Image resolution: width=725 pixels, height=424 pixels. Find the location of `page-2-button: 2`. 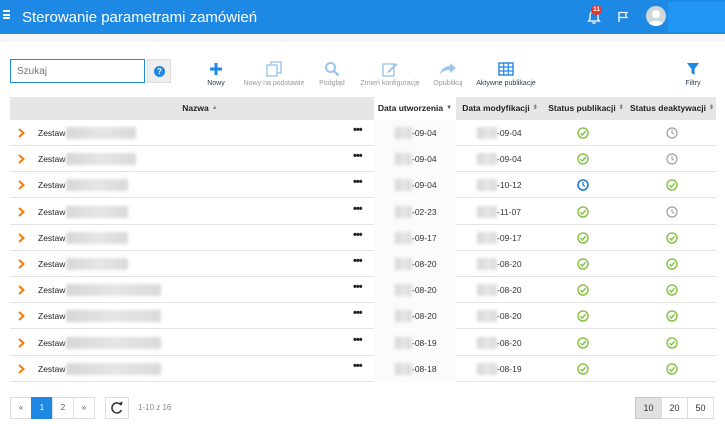

page-2-button: 2 is located at coordinates (63, 408).